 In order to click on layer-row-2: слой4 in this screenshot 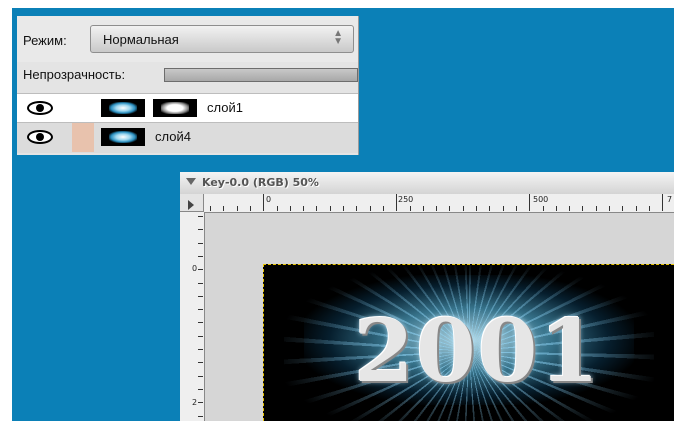, I will do `click(187, 137)`.